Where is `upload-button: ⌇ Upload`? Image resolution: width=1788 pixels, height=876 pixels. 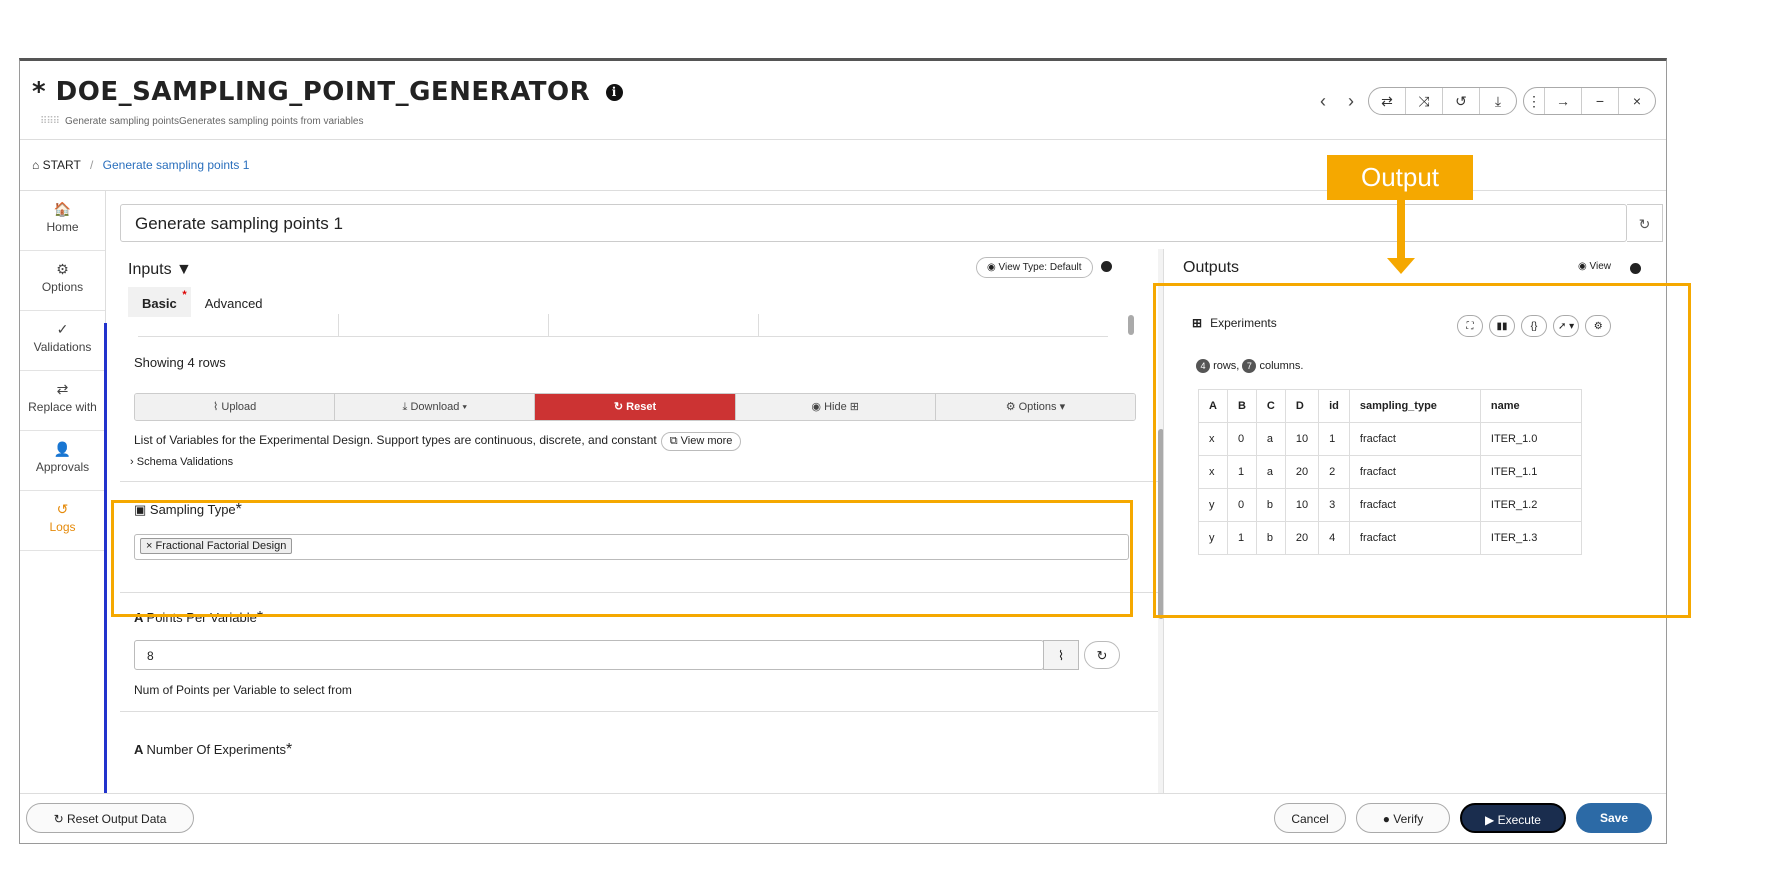
upload-button: ⌇ Upload is located at coordinates (235, 407).